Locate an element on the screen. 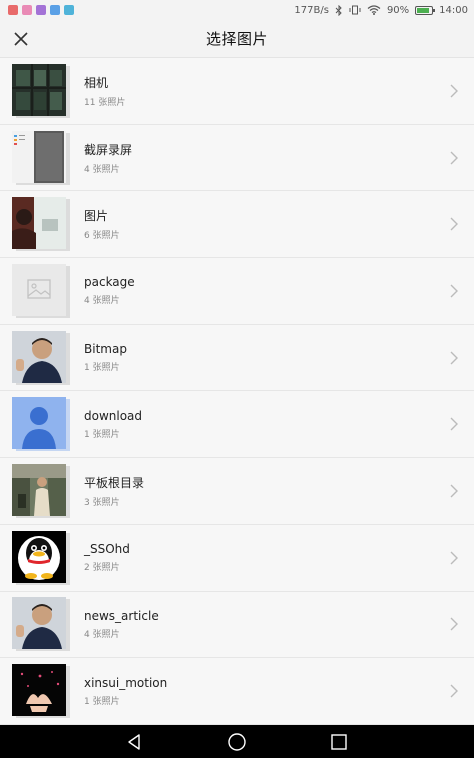 Image resolution: width=474 pixels, height=758 pixels. home-button is located at coordinates (237, 742).